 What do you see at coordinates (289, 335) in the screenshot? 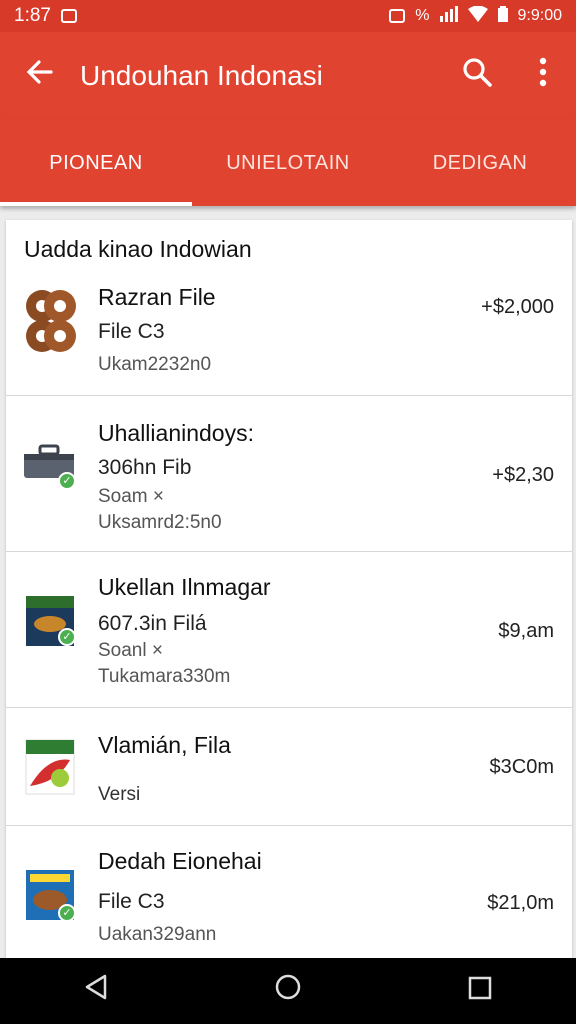
I see `list-item: Razran File File C3 Ukam2232n0 +$2,000` at bounding box center [289, 335].